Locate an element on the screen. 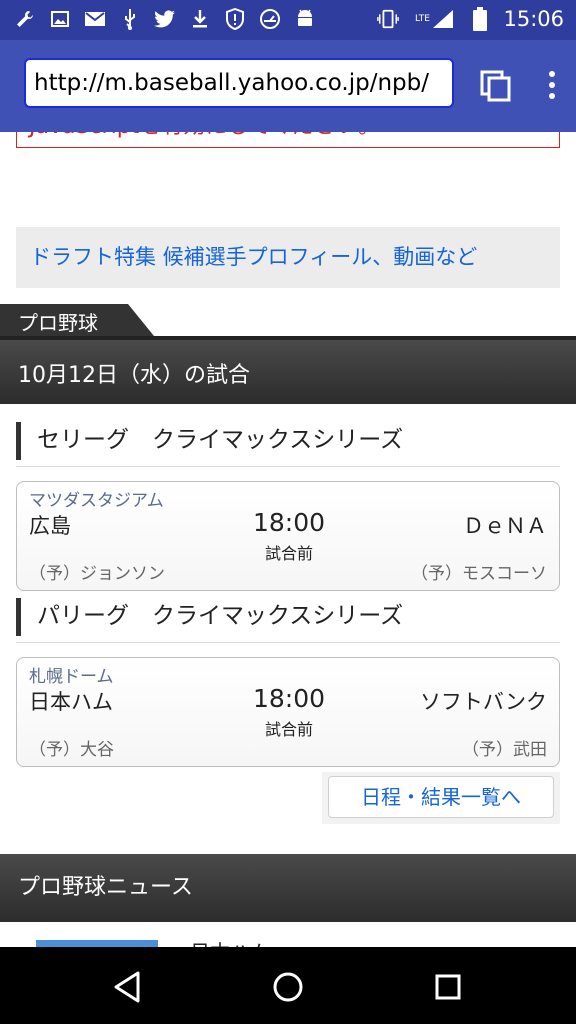 The height and width of the screenshot is (1024, 576). home-pitcher: （予）大谷 is located at coordinates (71, 750).